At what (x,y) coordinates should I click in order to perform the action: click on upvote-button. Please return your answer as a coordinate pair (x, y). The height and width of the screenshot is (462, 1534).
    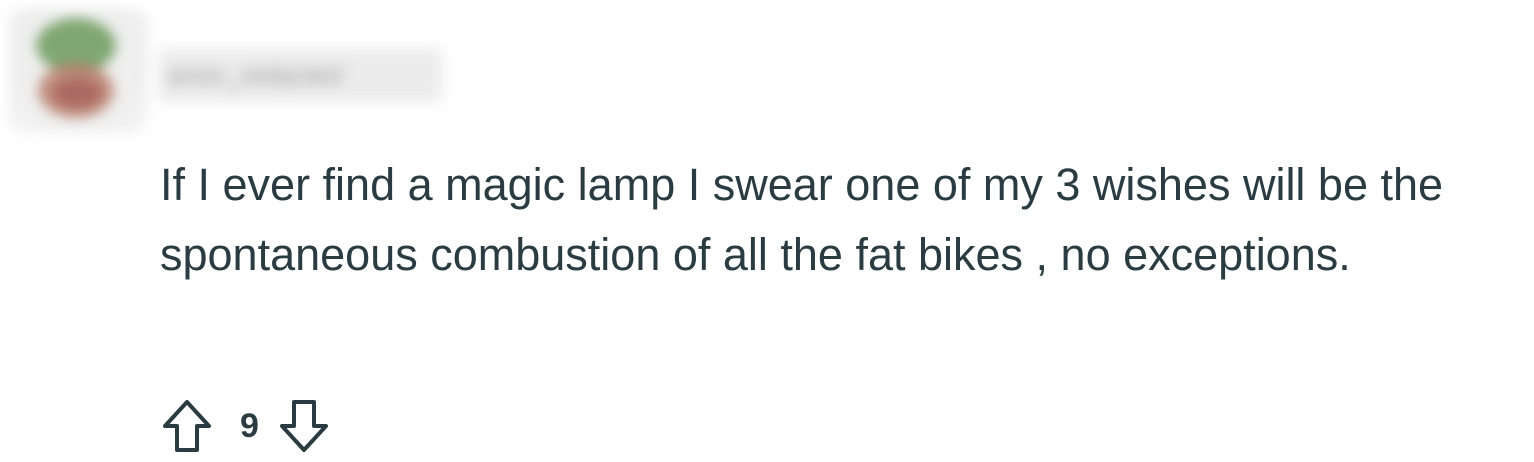
    Looking at the image, I should click on (187, 426).